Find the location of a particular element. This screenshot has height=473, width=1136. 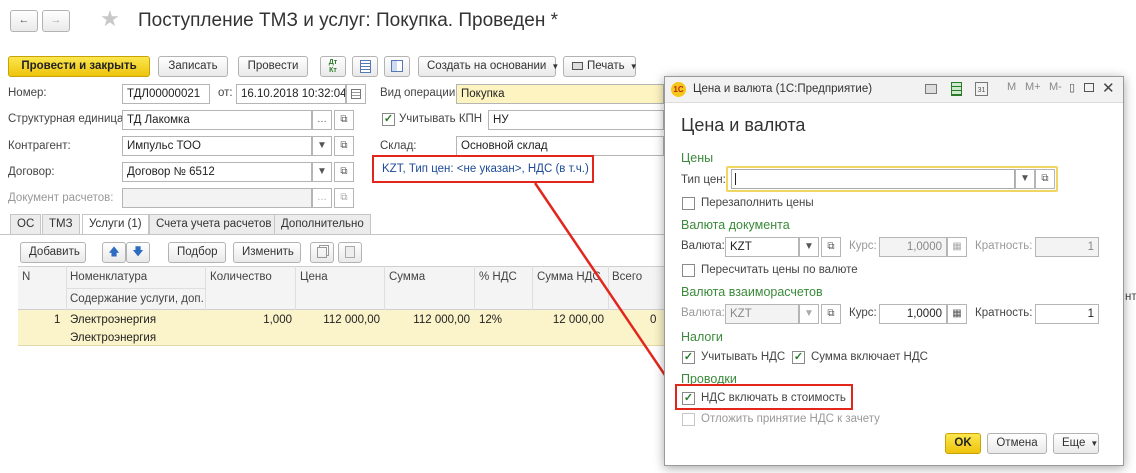

consider-vat-checkbox: ✓ is located at coordinates (688, 357).